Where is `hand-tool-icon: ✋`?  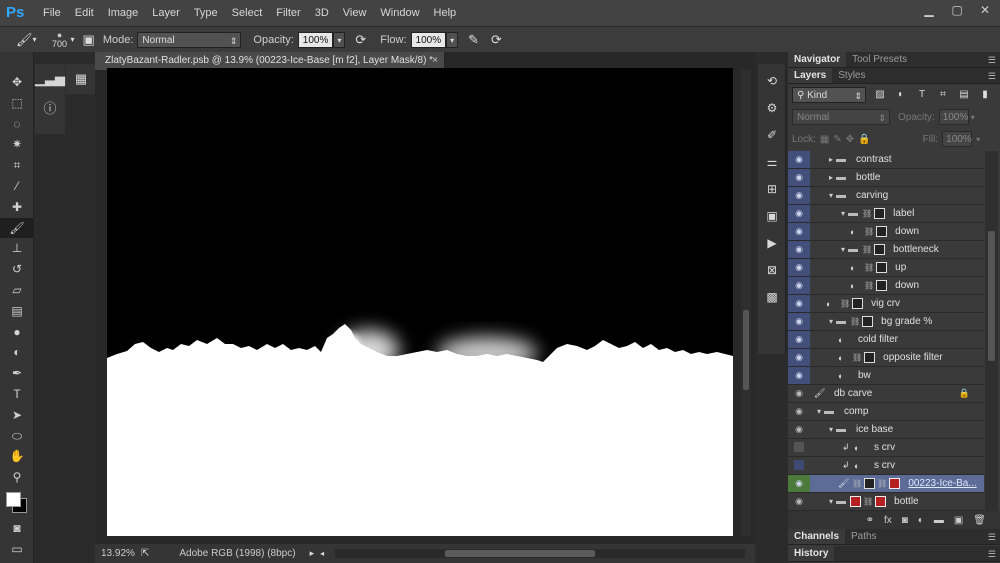
hand-tool-icon: ✋ is located at coordinates (17, 456).